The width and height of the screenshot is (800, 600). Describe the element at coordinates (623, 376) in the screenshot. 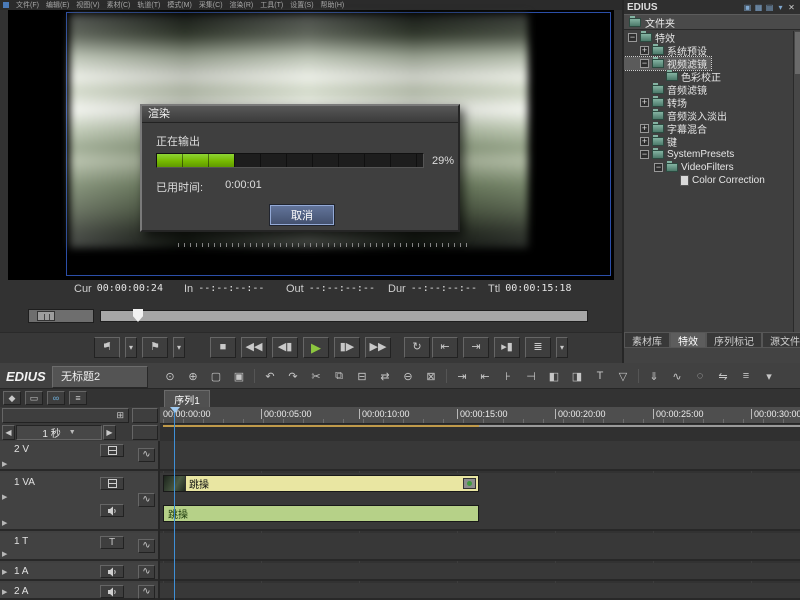

I see `add-marker-icon: ▽` at that location.